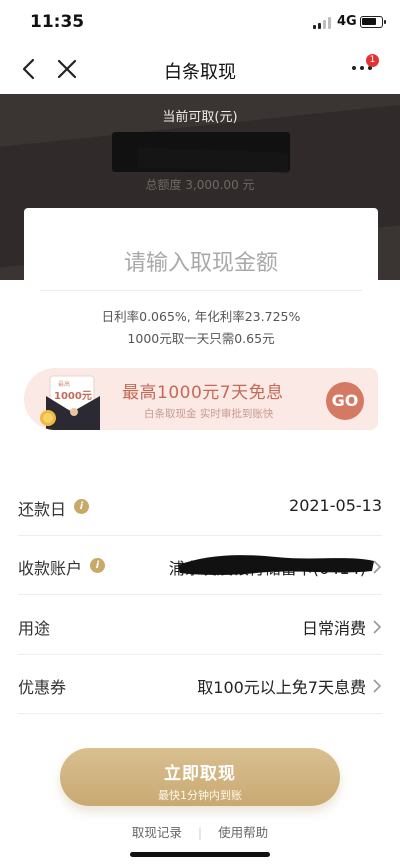  I want to click on purpose-label: 用途, so click(34, 628).